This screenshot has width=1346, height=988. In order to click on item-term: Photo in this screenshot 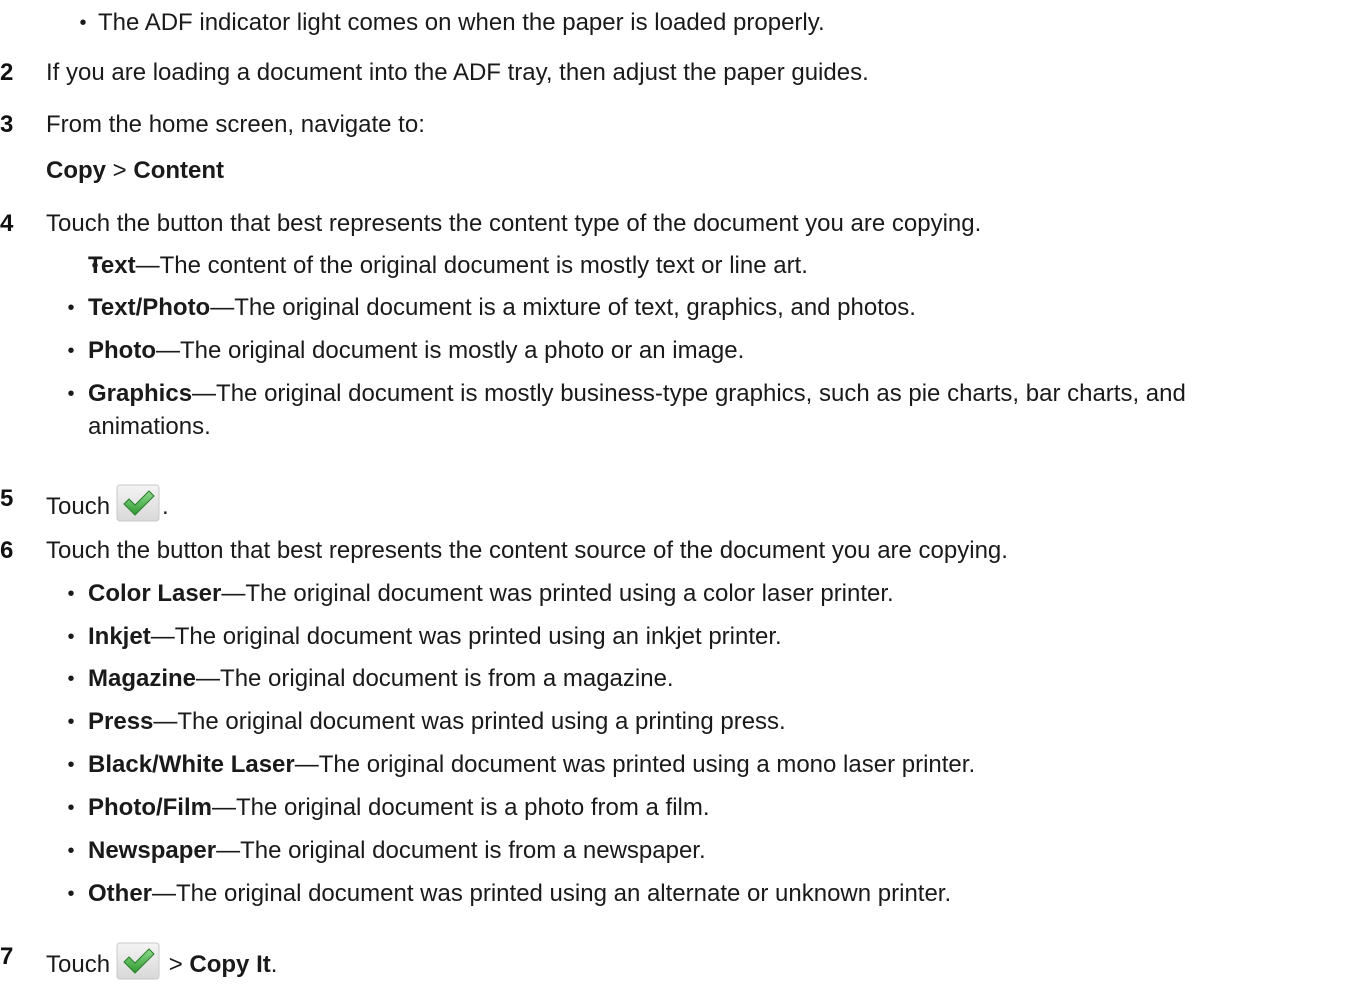, I will do `click(122, 350)`.